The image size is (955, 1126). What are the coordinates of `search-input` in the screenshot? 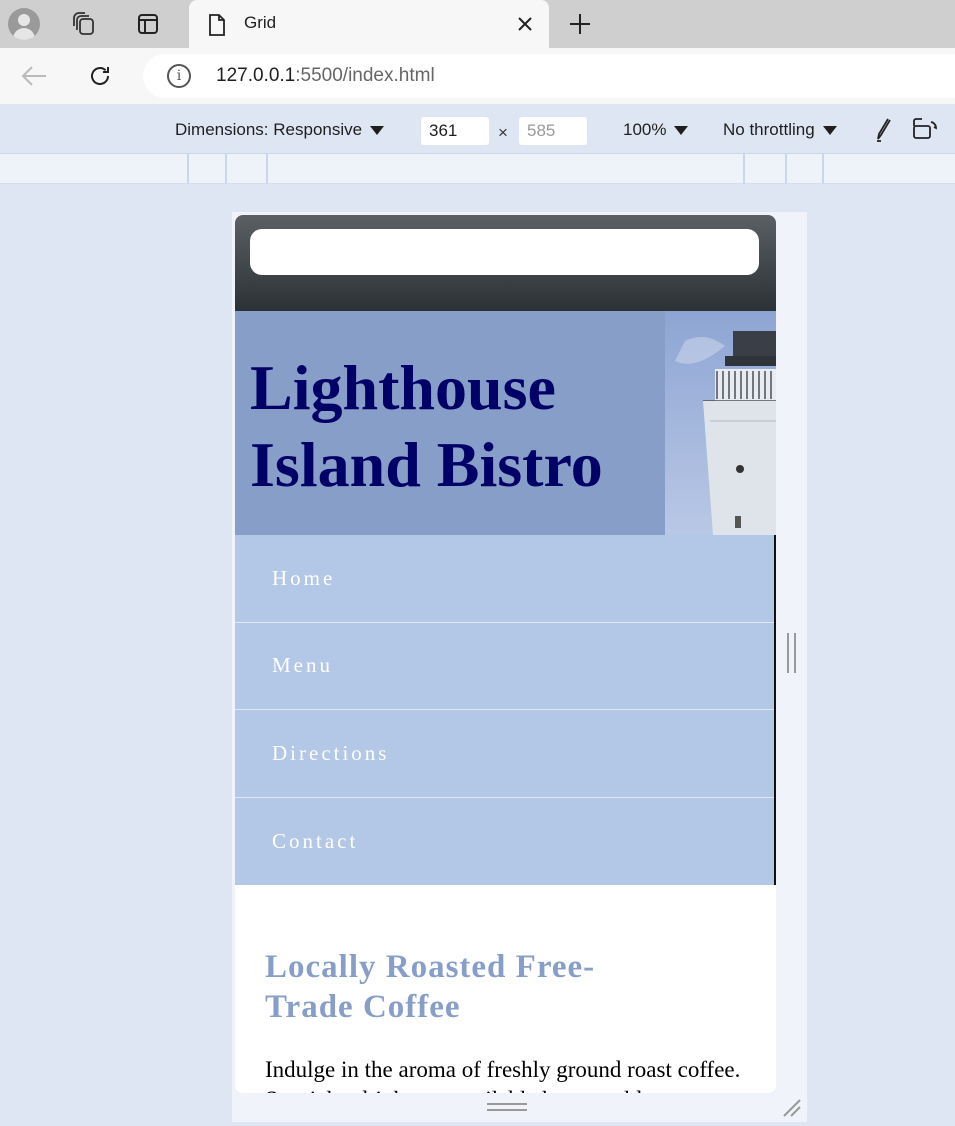 It's located at (504, 252).